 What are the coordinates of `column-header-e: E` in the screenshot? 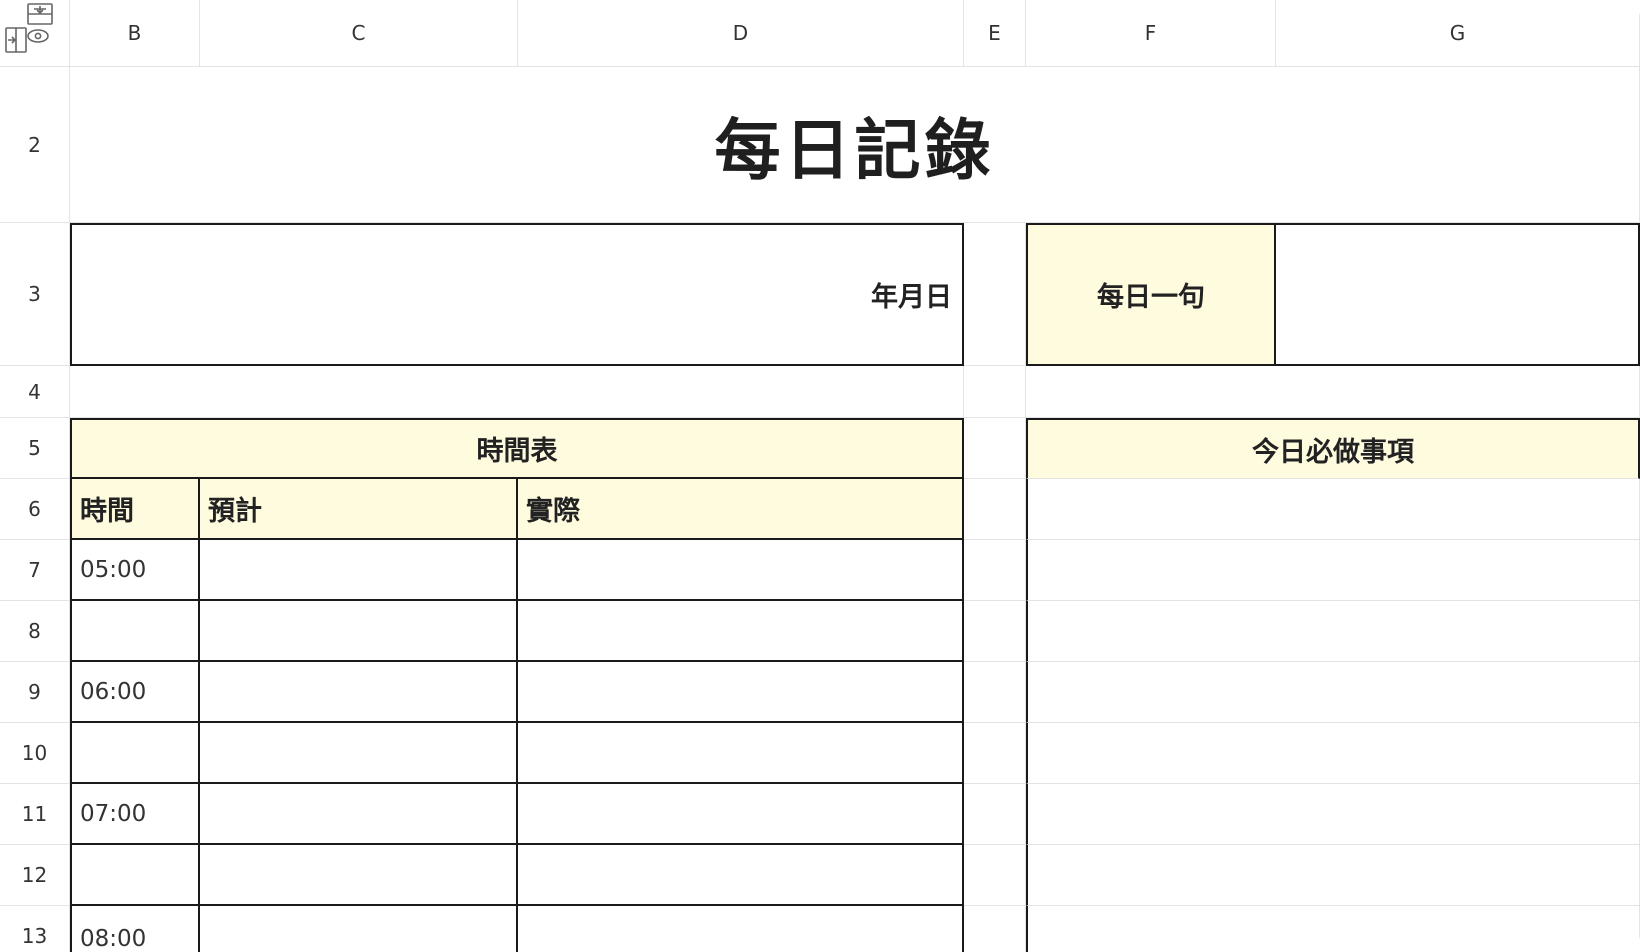 It's located at (995, 33).